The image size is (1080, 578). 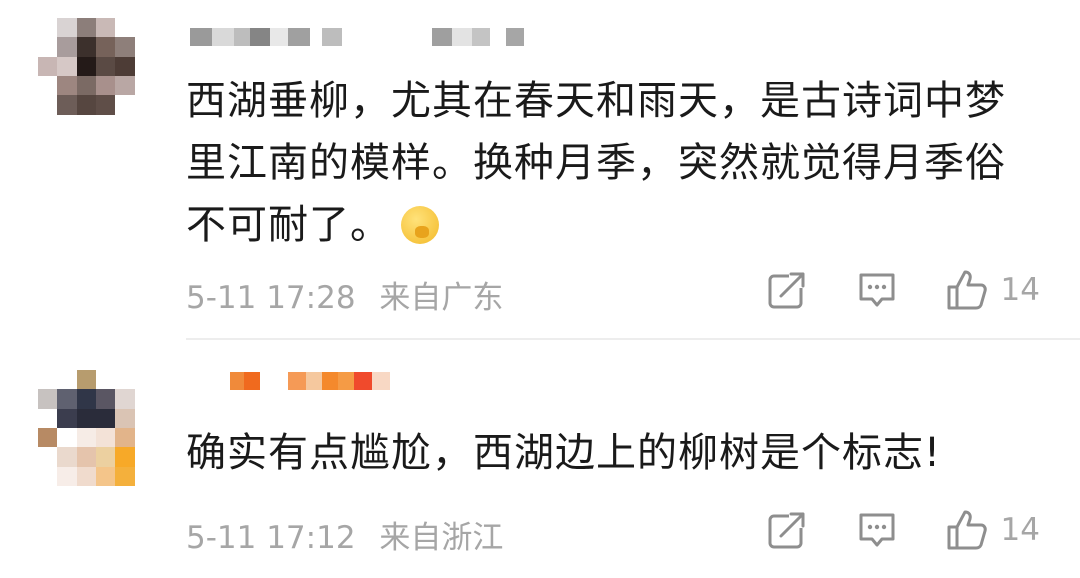 I want to click on comment-time: 5-11 17:12, so click(x=271, y=538).